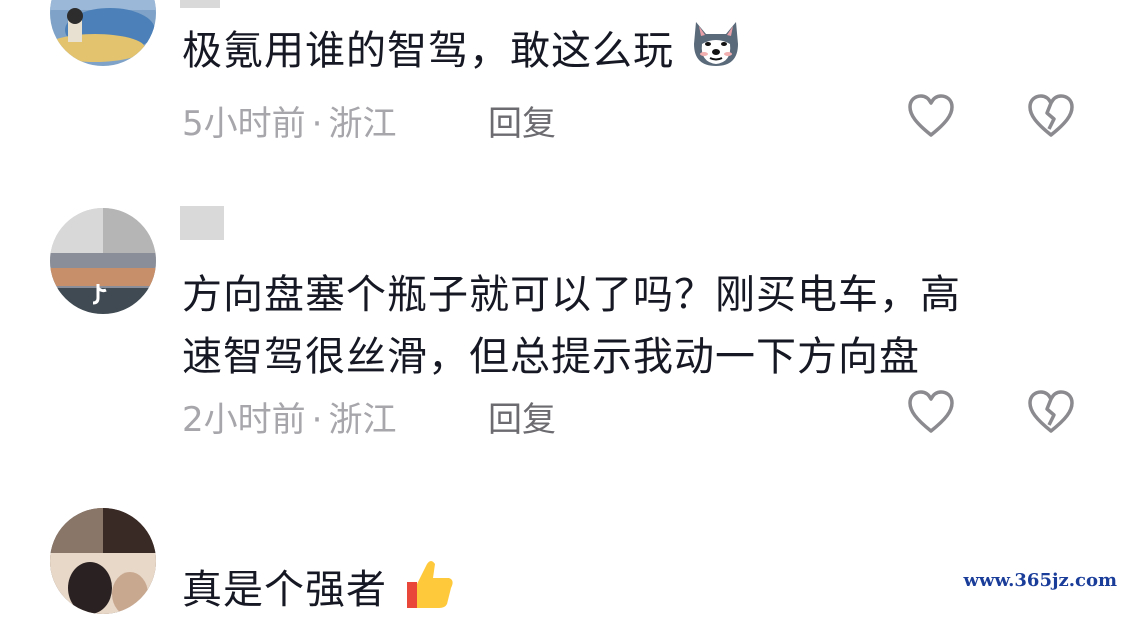  What do you see at coordinates (244, 124) in the screenshot?
I see `comment-time: 5小时前` at bounding box center [244, 124].